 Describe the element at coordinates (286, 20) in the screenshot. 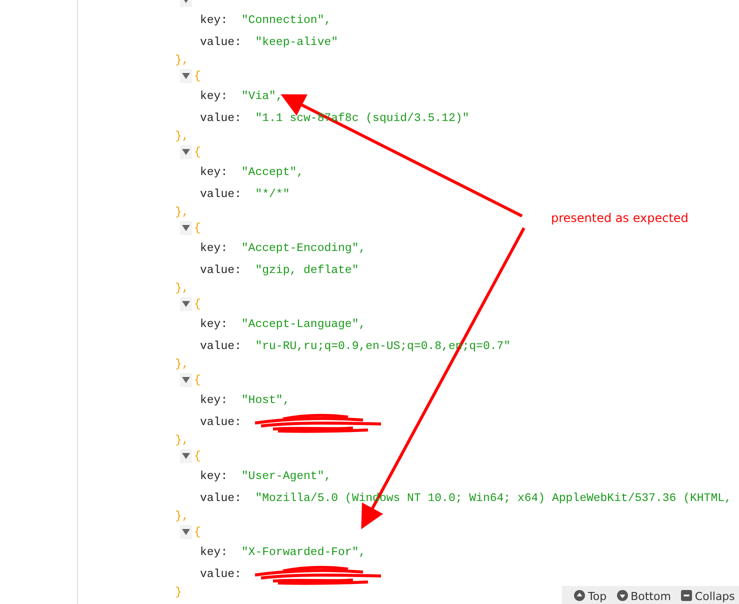

I see `key-value: "Connection",` at that location.